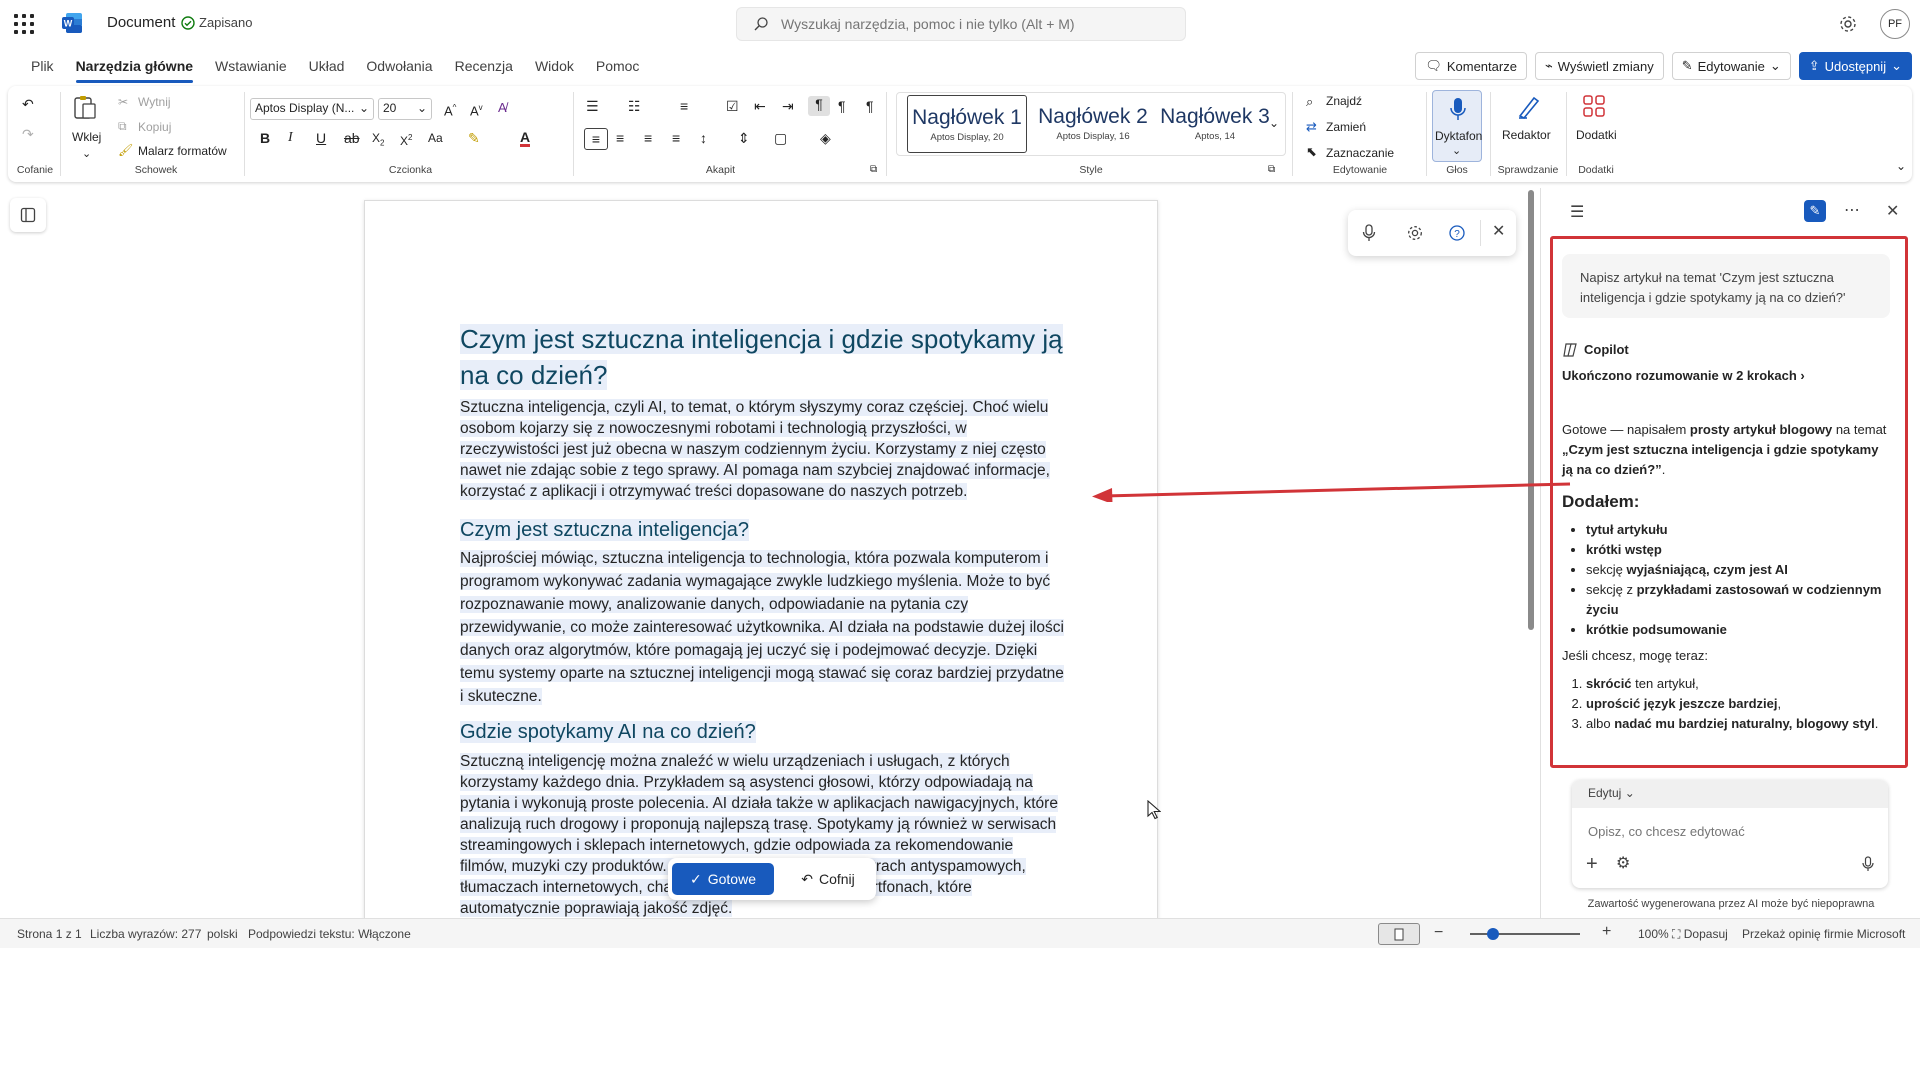  Describe the element at coordinates (290, 138) in the screenshot. I see `italic-icon: I` at that location.